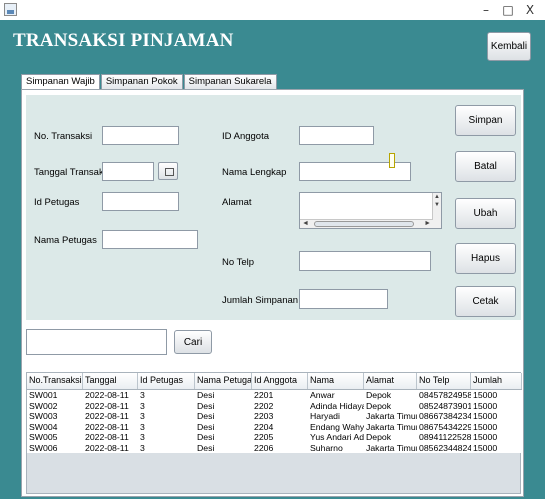 The image size is (545, 499). Describe the element at coordinates (60, 82) in the screenshot. I see `tab-simpanan-wajib: Simpanan Wajib` at that location.